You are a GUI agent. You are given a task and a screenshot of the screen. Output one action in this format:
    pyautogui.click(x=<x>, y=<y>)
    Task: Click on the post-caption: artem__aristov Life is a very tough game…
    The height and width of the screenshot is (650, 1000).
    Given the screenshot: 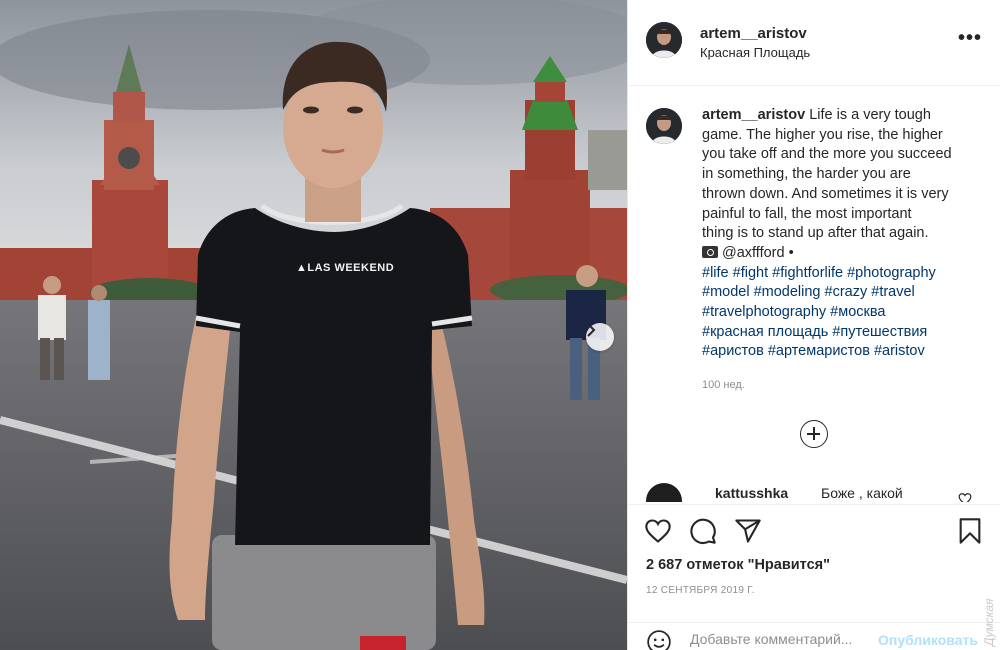 What is the action you would take?
    pyautogui.click(x=844, y=234)
    